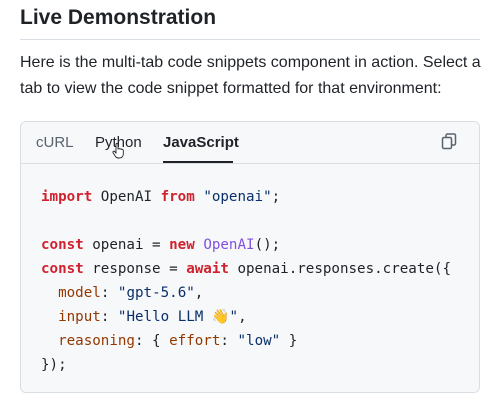 The width and height of the screenshot is (500, 408). I want to click on code-line-5: model: "gpt-5.6",, so click(122, 293).